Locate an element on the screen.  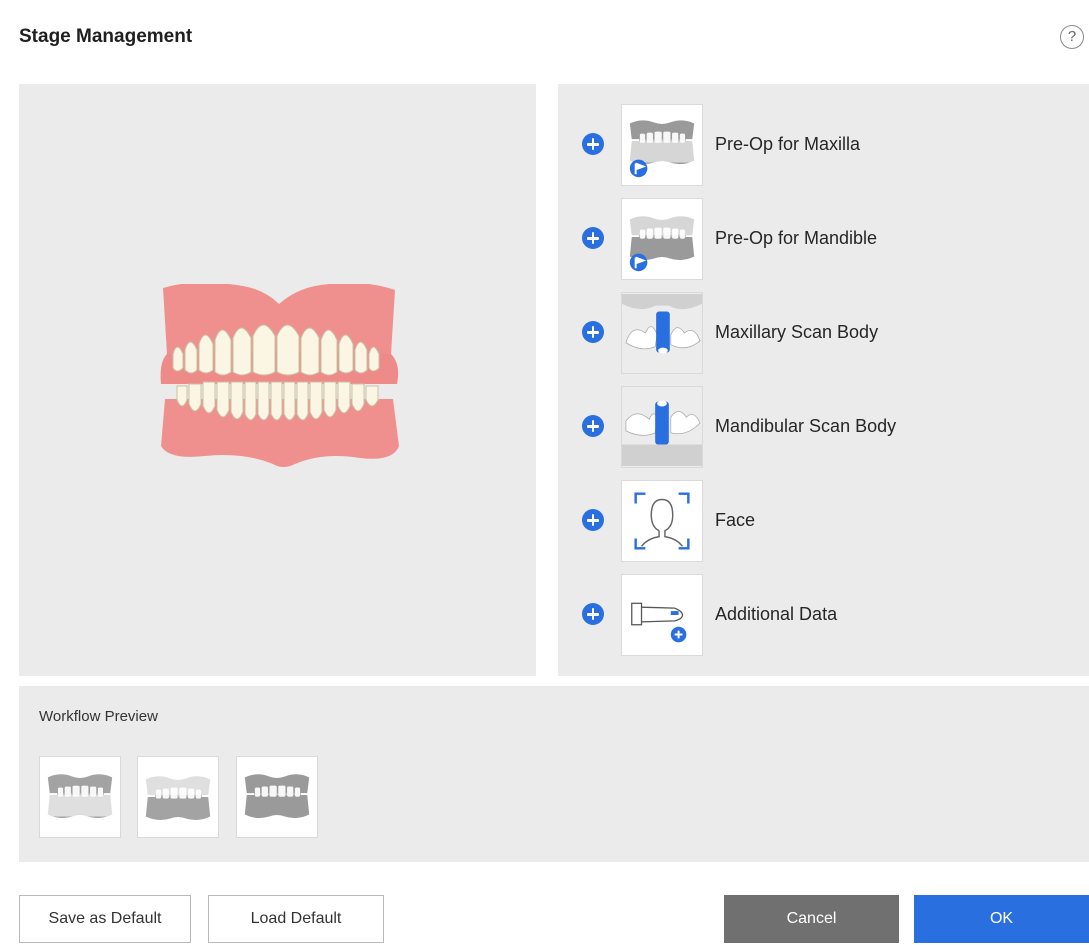
dialog-title: Stage Management is located at coordinates (106, 36).